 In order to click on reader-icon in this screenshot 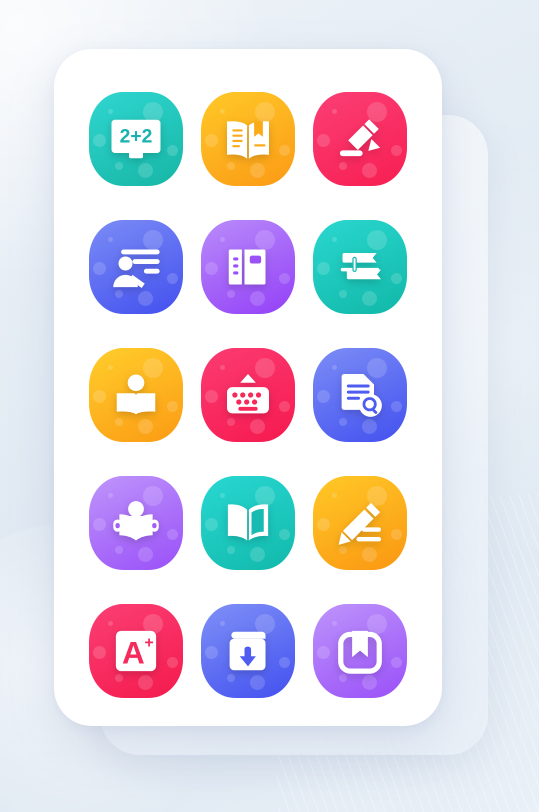, I will do `click(136, 395)`.